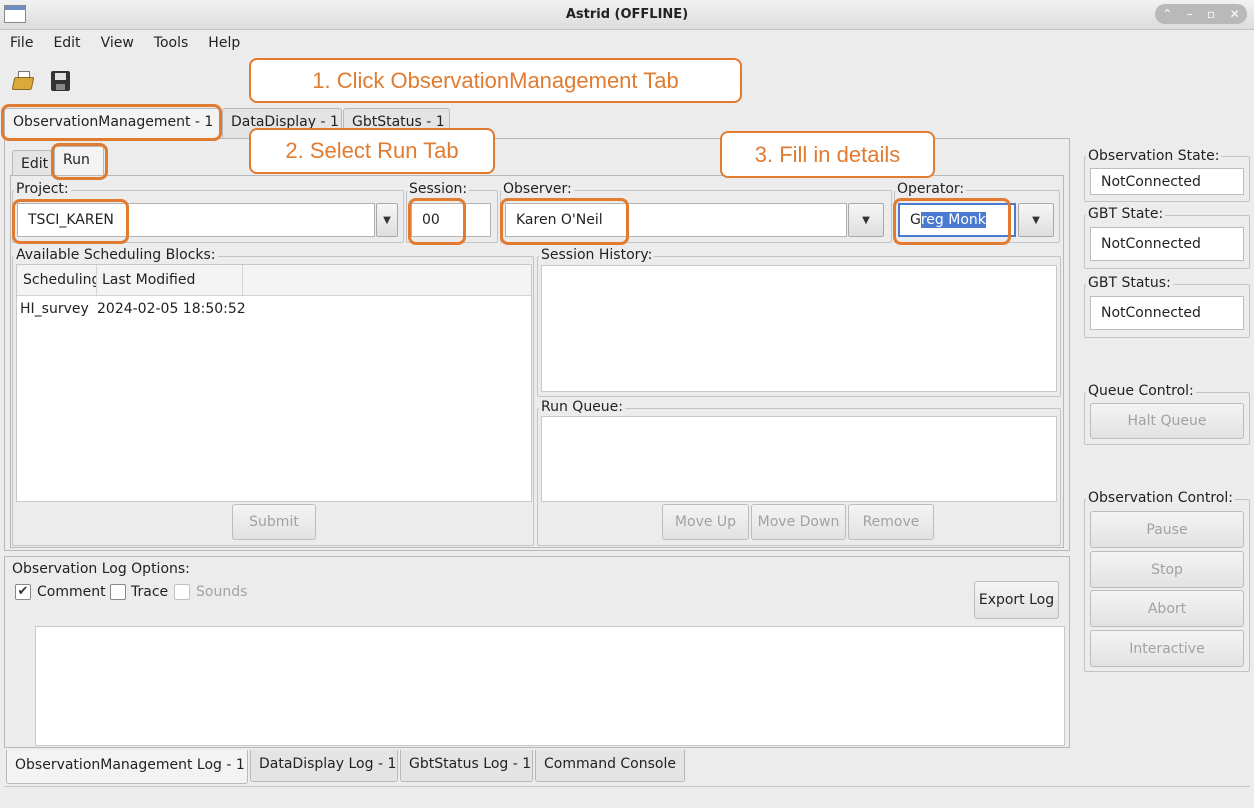 The height and width of the screenshot is (808, 1254). What do you see at coordinates (23, 81) in the screenshot?
I see `open-folder-icon` at bounding box center [23, 81].